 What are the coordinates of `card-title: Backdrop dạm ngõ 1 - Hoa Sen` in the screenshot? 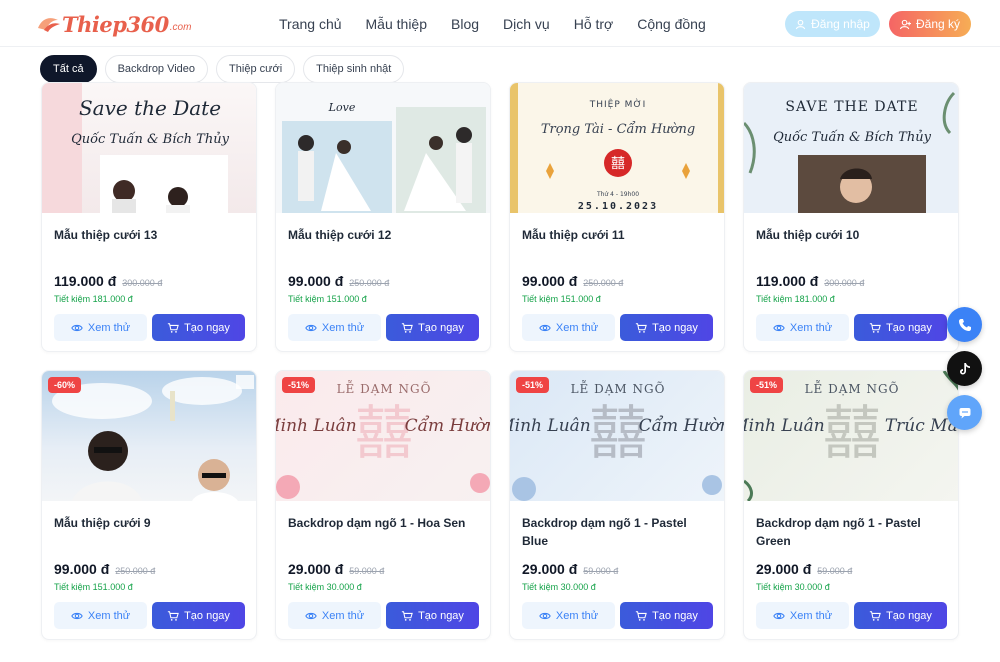 It's located at (383, 523).